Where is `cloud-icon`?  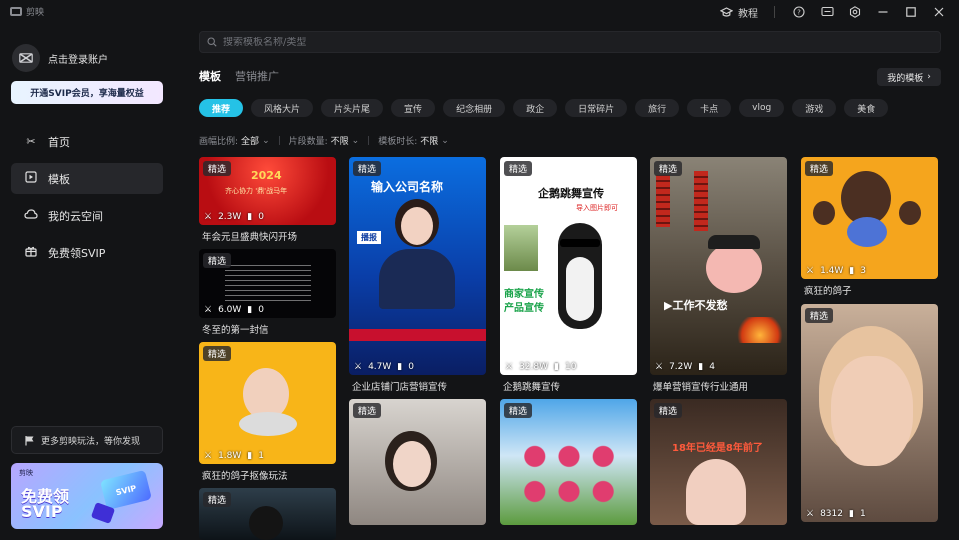
cloud-icon is located at coordinates (31, 215).